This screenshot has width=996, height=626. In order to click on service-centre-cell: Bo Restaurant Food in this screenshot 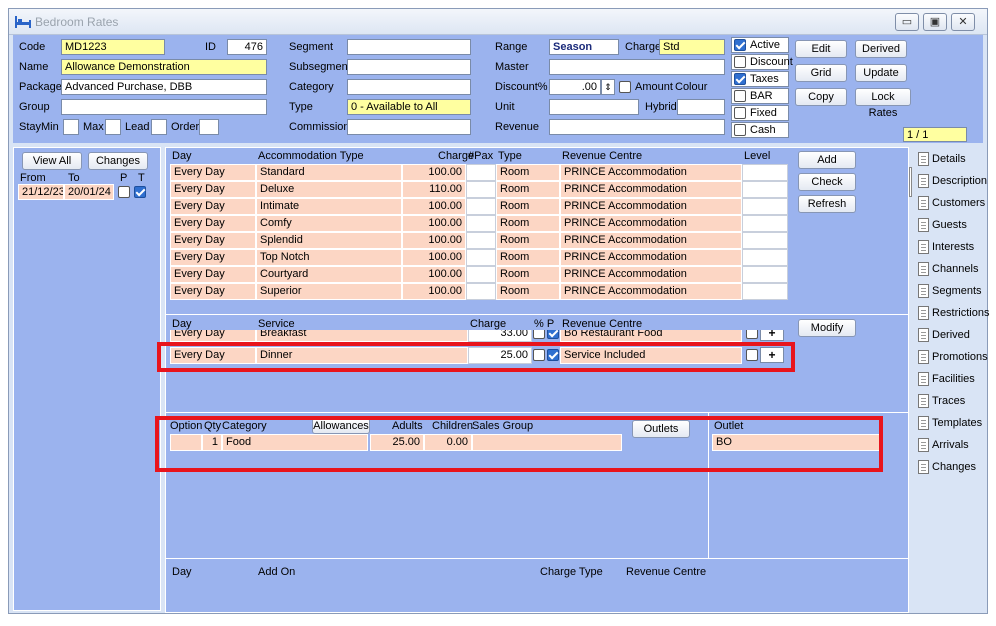, I will do `click(651, 336)`.